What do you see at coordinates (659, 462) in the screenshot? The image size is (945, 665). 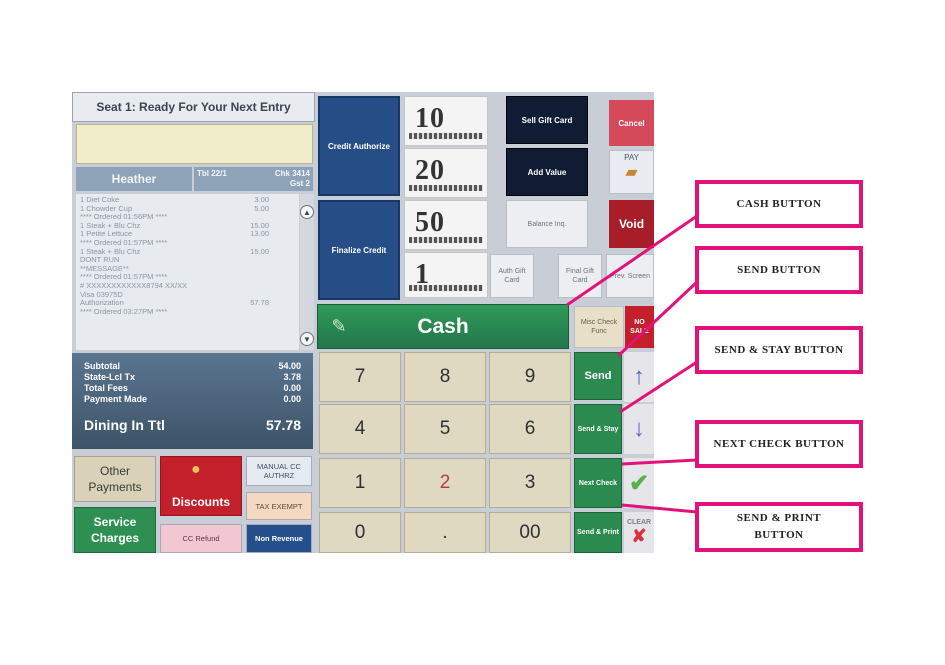 I see `next-check-callout-line` at bounding box center [659, 462].